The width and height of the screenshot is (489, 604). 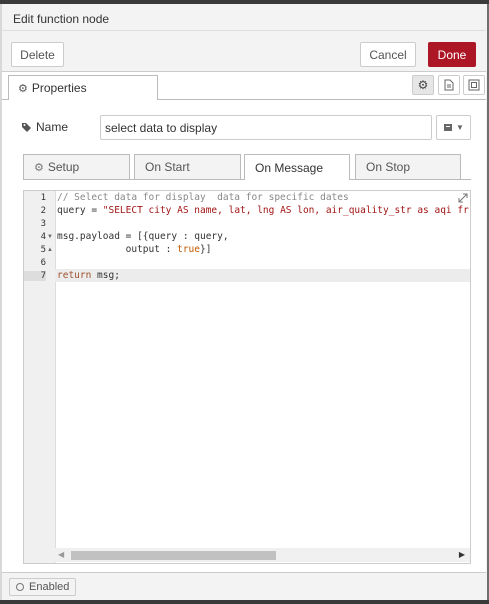 I want to click on tab-on-message: On Message, so click(x=297, y=167).